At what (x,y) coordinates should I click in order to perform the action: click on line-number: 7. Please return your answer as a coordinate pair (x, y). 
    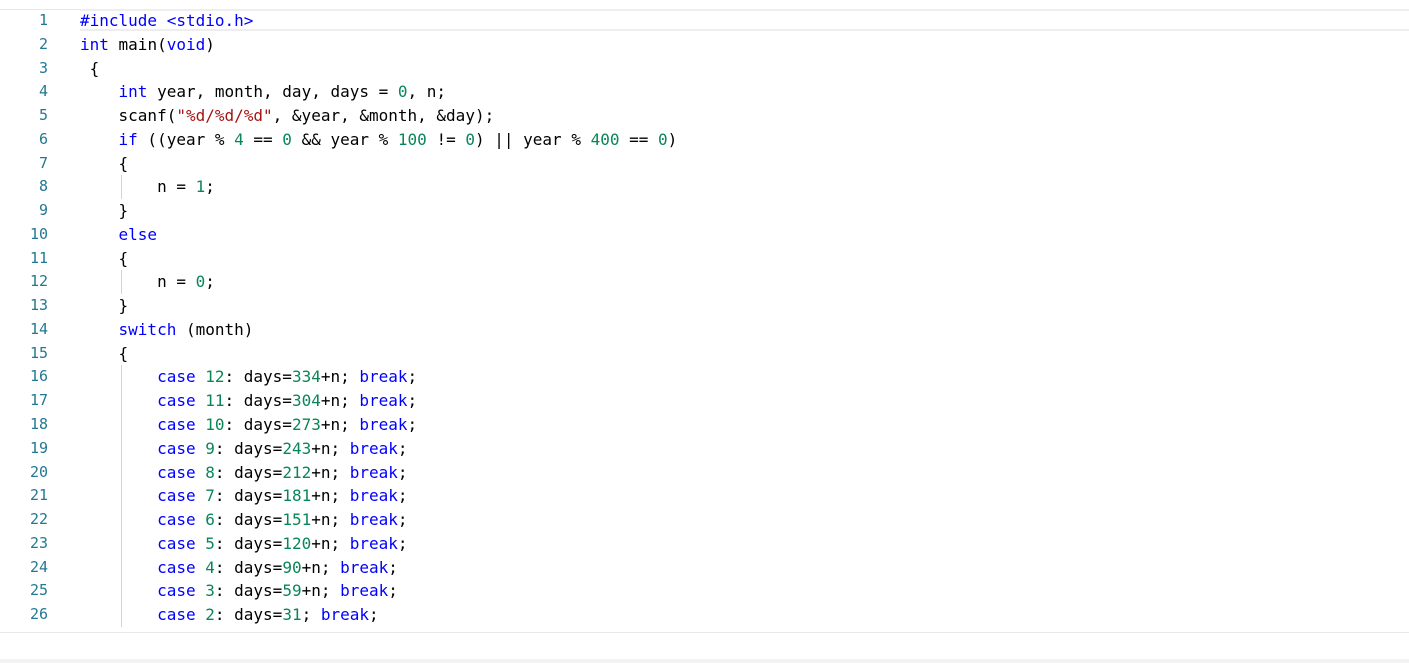
    Looking at the image, I should click on (43, 162).